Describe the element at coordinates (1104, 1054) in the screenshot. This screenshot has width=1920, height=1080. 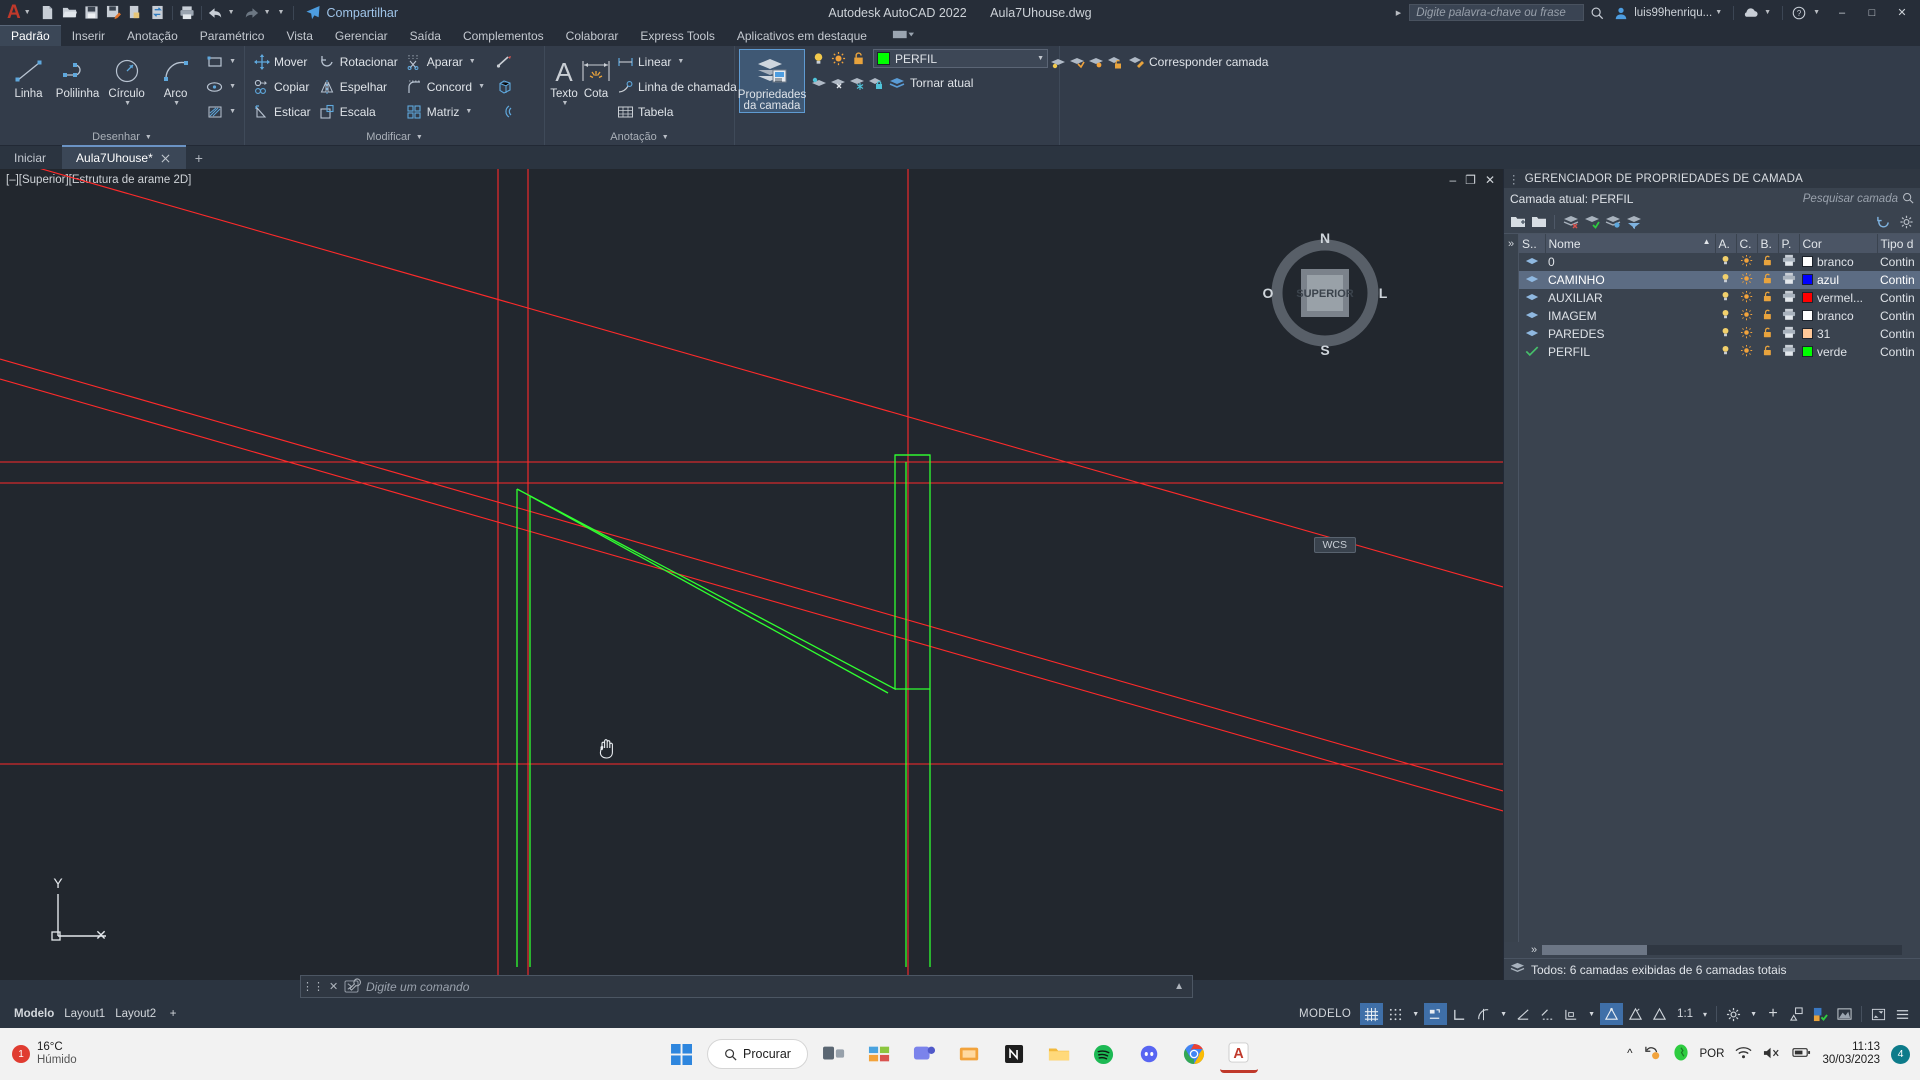
I see `spotify-icon` at that location.